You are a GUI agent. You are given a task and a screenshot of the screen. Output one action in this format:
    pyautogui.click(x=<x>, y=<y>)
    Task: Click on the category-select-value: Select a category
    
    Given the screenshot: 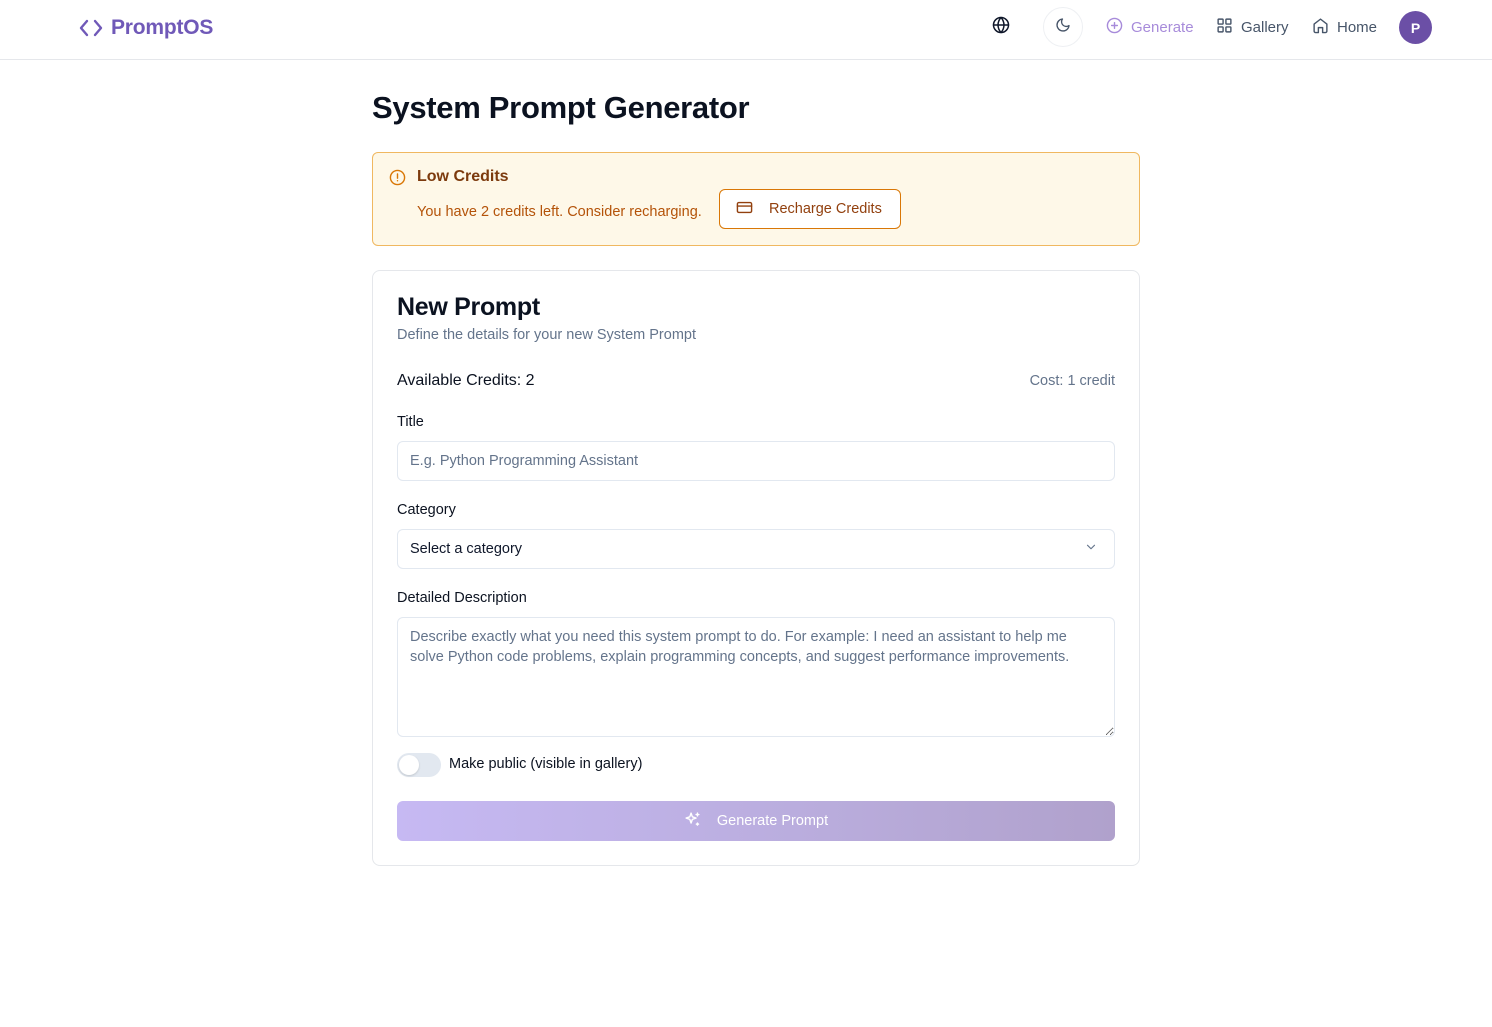 What is the action you would take?
    pyautogui.click(x=466, y=549)
    